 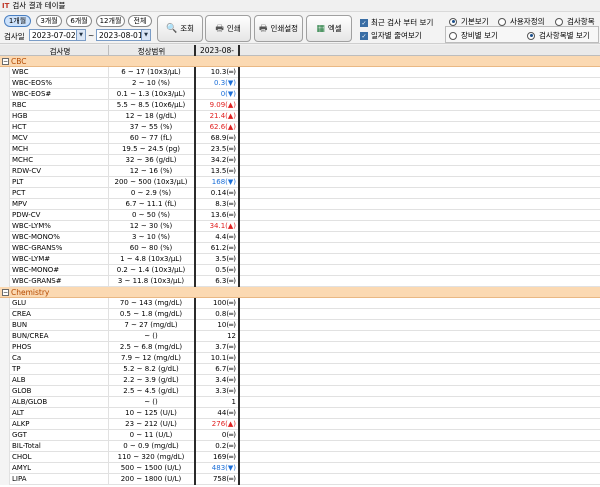 I want to click on normal-range-cell: 12 ~ 30 (%), so click(x=151, y=226).